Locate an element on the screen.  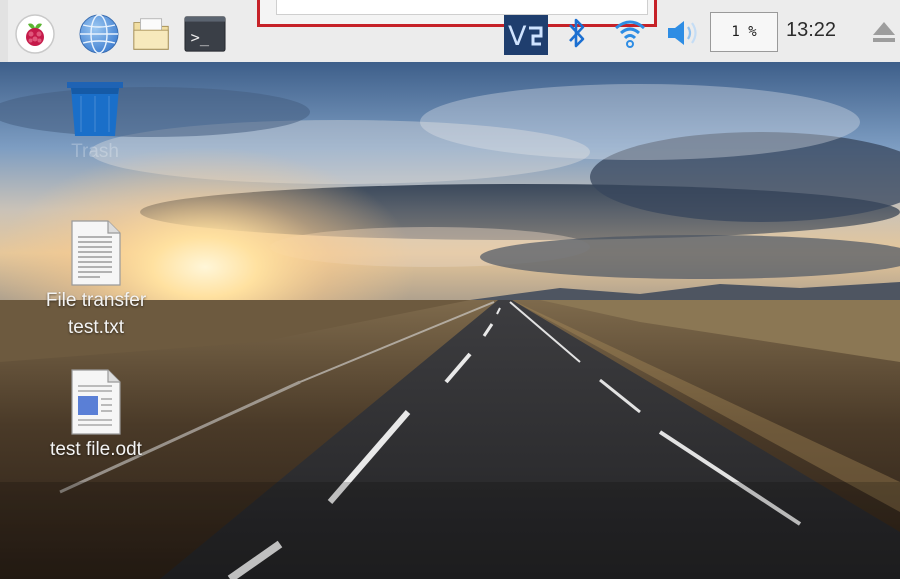
bluetooth-tray-button is located at coordinates (577, 33).